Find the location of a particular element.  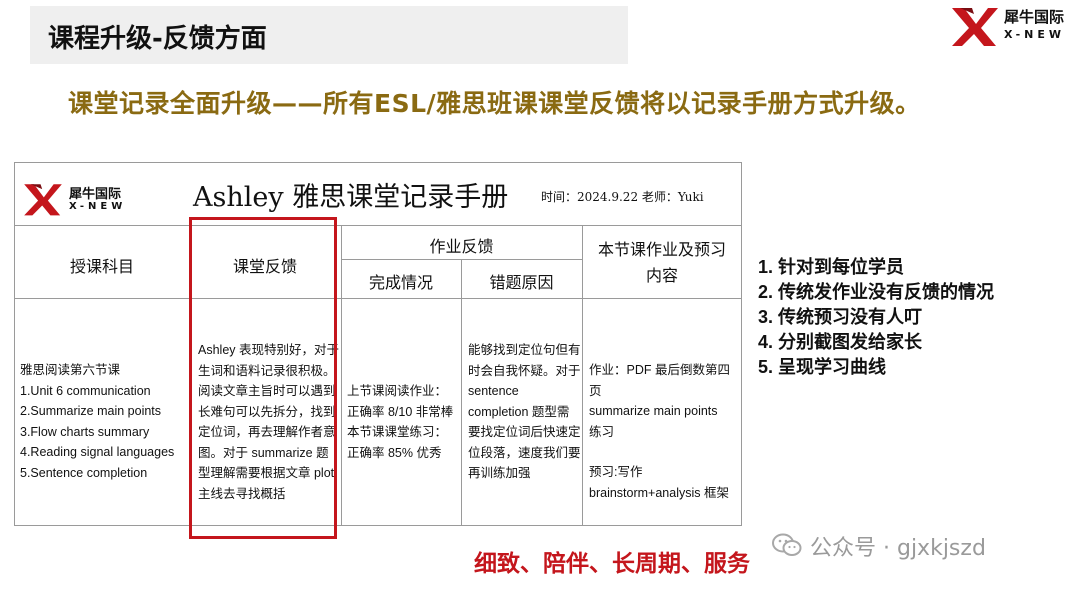

header-completion: 完成情况 is located at coordinates (400, 282).